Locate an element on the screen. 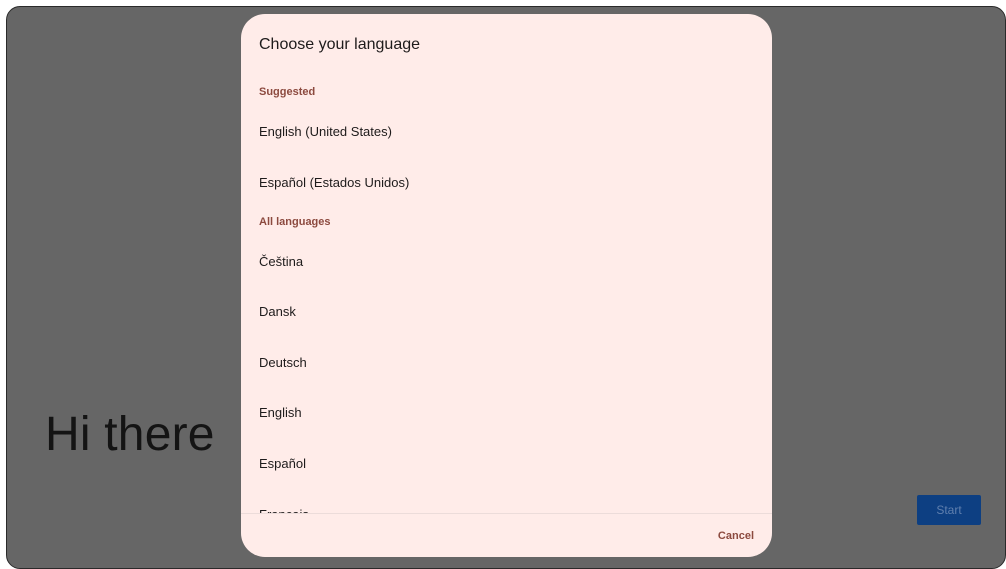 The width and height of the screenshot is (1006, 569). language-item-deutsch: Deutsch is located at coordinates (506, 362).